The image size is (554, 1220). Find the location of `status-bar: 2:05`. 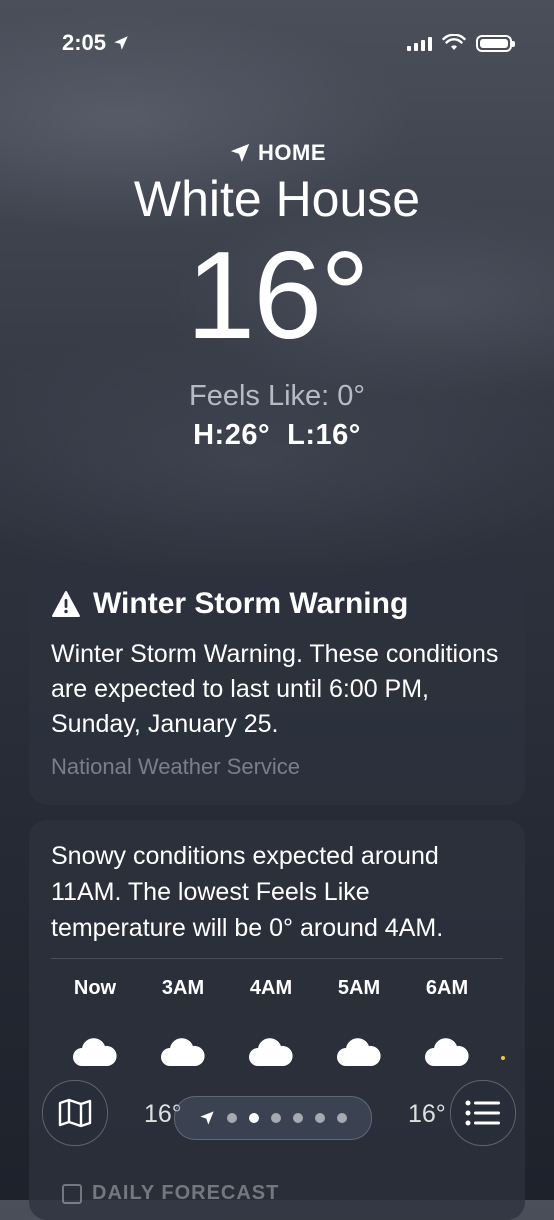

status-bar: 2:05 is located at coordinates (277, 44).